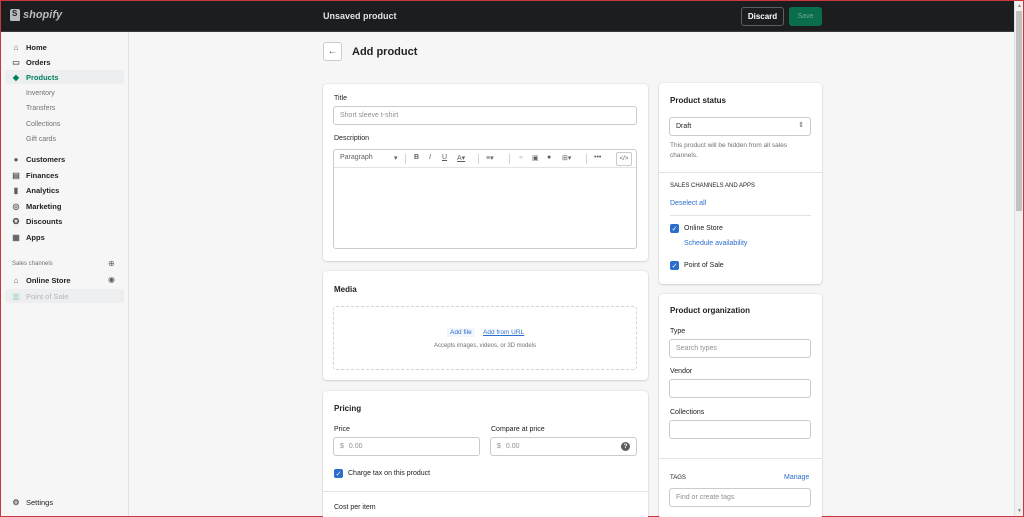 The height and width of the screenshot is (517, 1024). What do you see at coordinates (740, 172) in the screenshot?
I see `status-divider` at bounding box center [740, 172].